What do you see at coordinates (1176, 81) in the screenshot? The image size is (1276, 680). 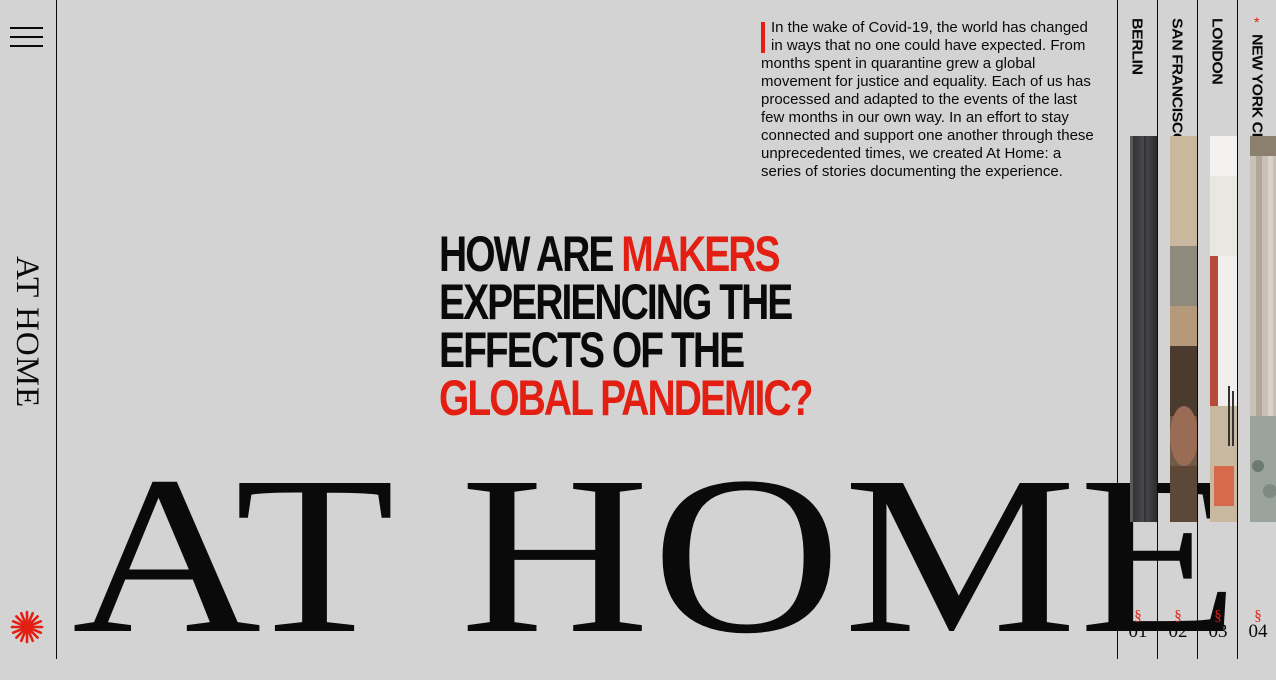 I see `city-name: SAN FRANCISCO` at bounding box center [1176, 81].